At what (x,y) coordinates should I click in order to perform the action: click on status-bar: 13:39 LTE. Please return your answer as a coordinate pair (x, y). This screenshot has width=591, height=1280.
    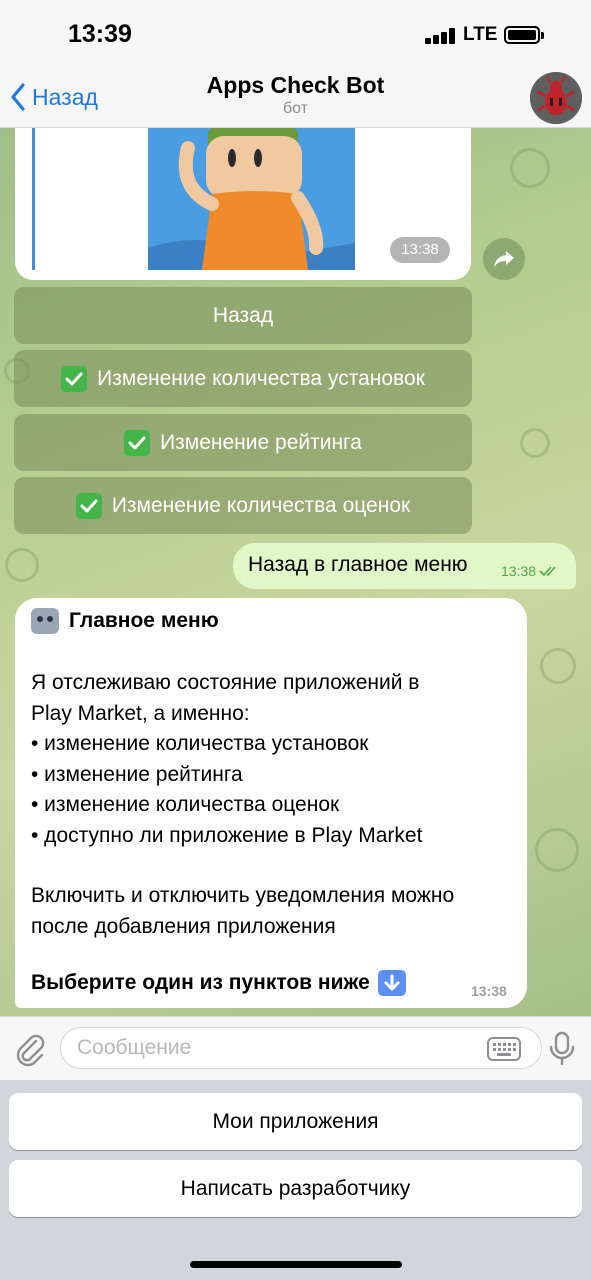
    Looking at the image, I should click on (295, 35).